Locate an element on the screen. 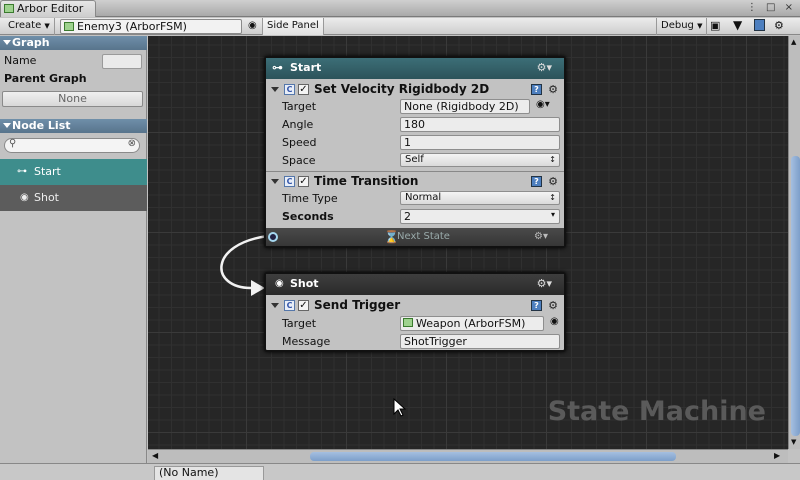  behaviour-title: Set Velocity Rigidbody 2D is located at coordinates (402, 89).